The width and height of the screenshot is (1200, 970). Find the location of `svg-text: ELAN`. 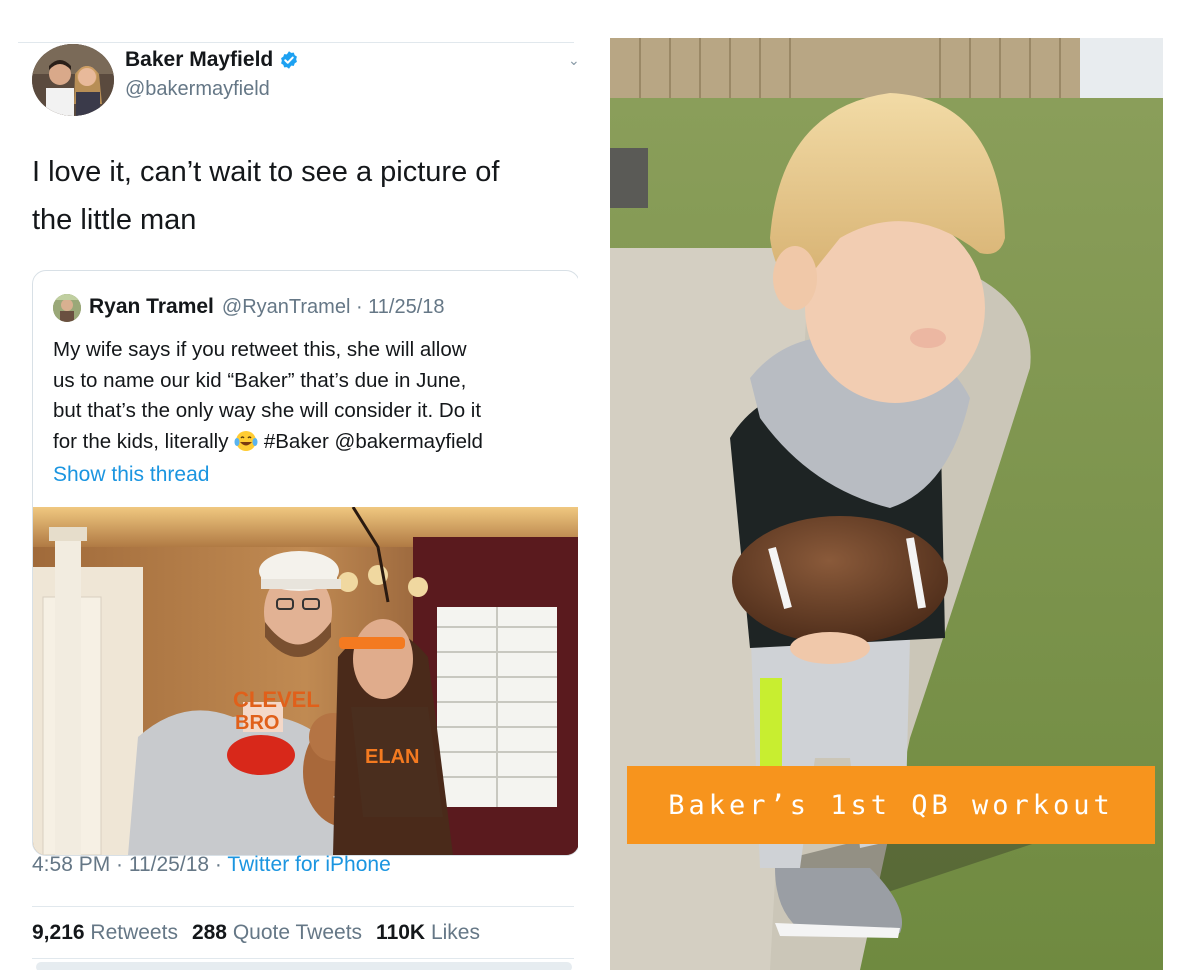

svg-text: ELAN is located at coordinates (392, 757).